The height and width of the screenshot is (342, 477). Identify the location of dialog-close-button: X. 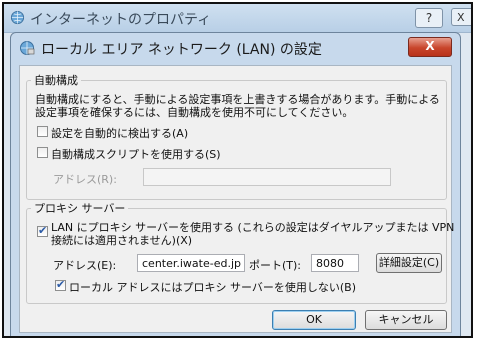
(430, 47).